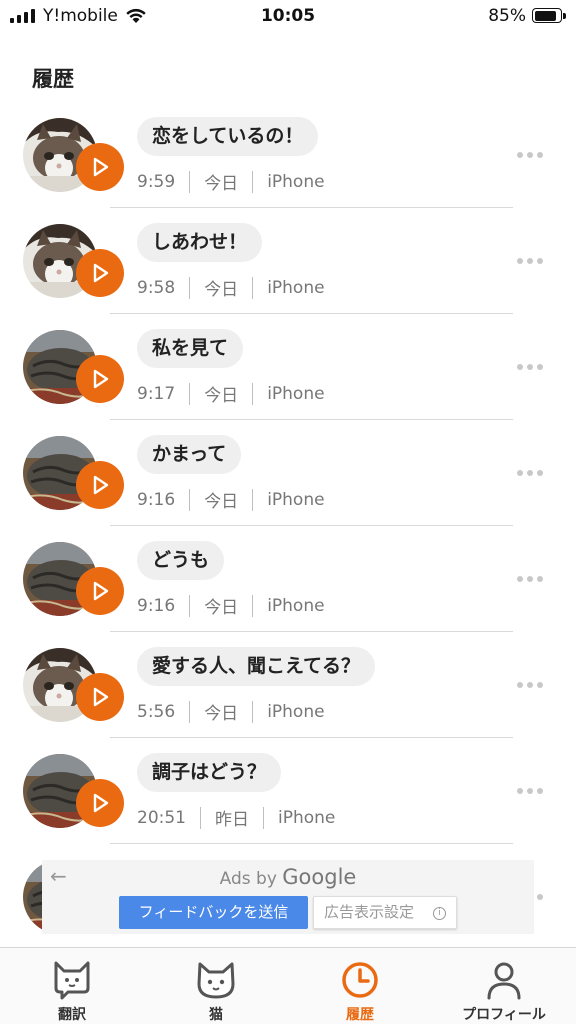 This screenshot has width=576, height=1024. What do you see at coordinates (161, 817) in the screenshot?
I see `history-time: 20:51` at bounding box center [161, 817].